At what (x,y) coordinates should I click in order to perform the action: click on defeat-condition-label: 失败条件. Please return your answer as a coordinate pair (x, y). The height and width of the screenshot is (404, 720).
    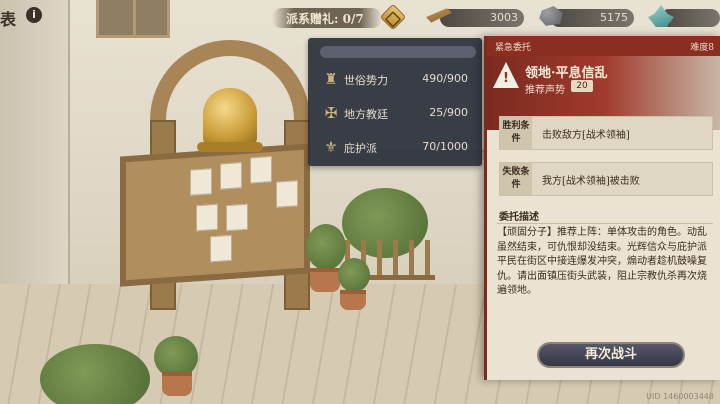
    Looking at the image, I should click on (516, 179).